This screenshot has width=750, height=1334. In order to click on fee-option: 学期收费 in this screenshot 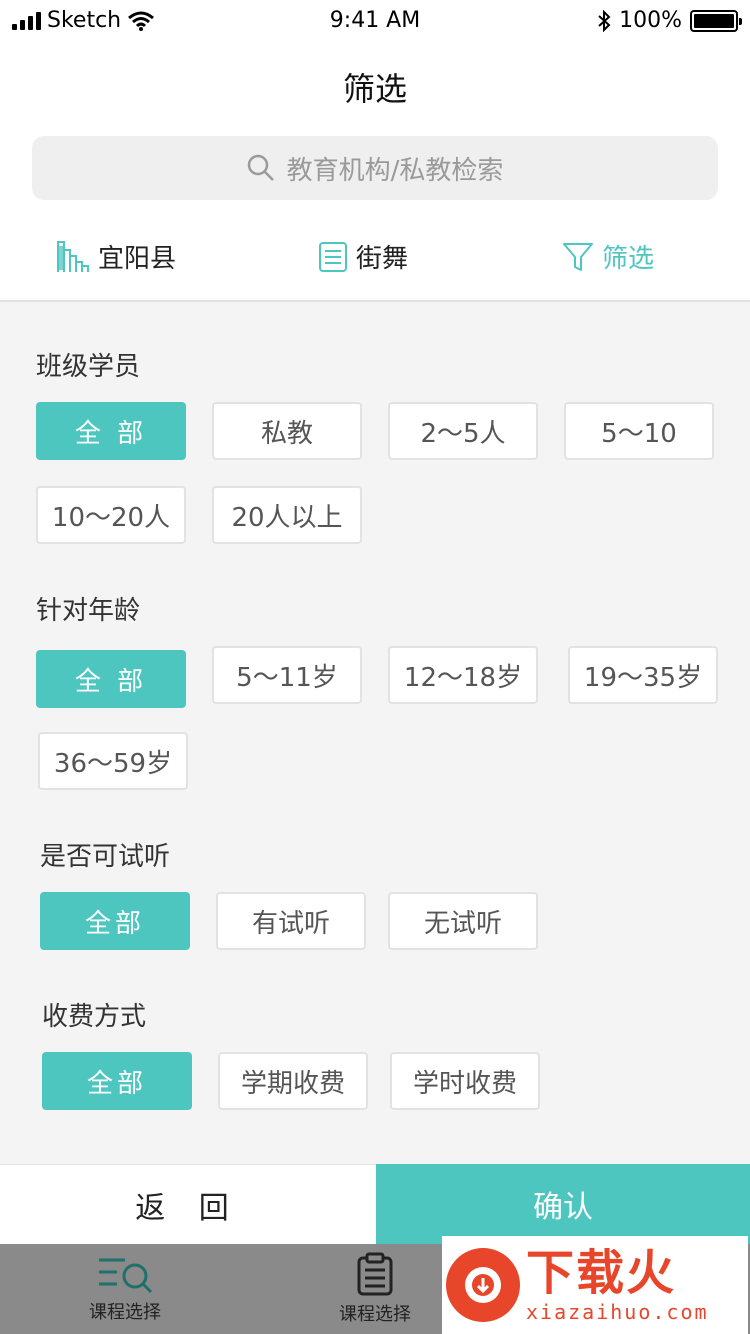, I will do `click(293, 1081)`.